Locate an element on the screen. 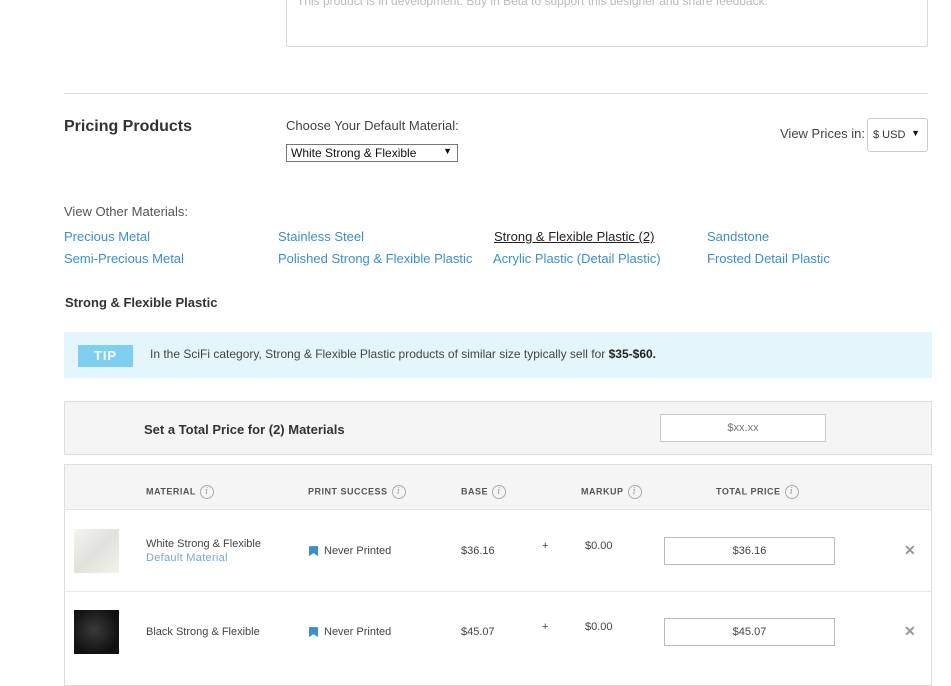 This screenshot has width=951, height=686. header-markup-label: MARKUP is located at coordinates (602, 491).